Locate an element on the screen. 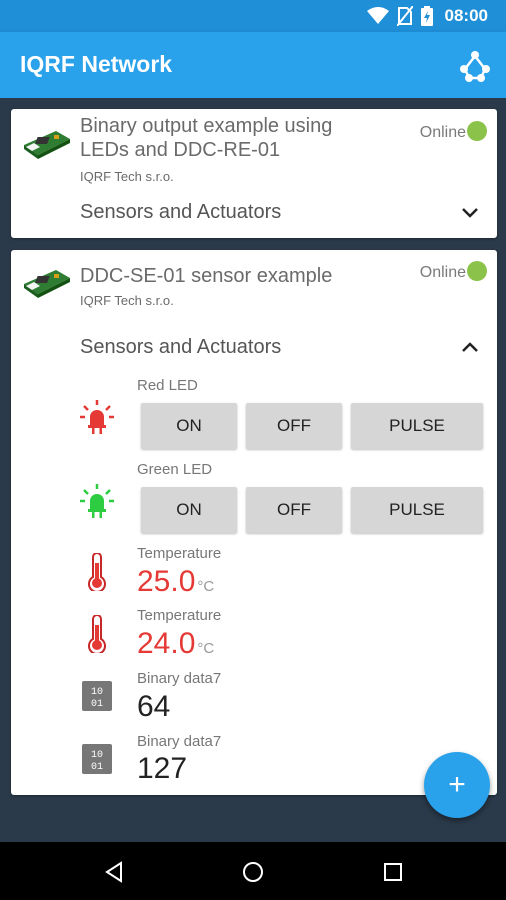 The image size is (506, 900). status-bar: 08:00 is located at coordinates (253, 16).